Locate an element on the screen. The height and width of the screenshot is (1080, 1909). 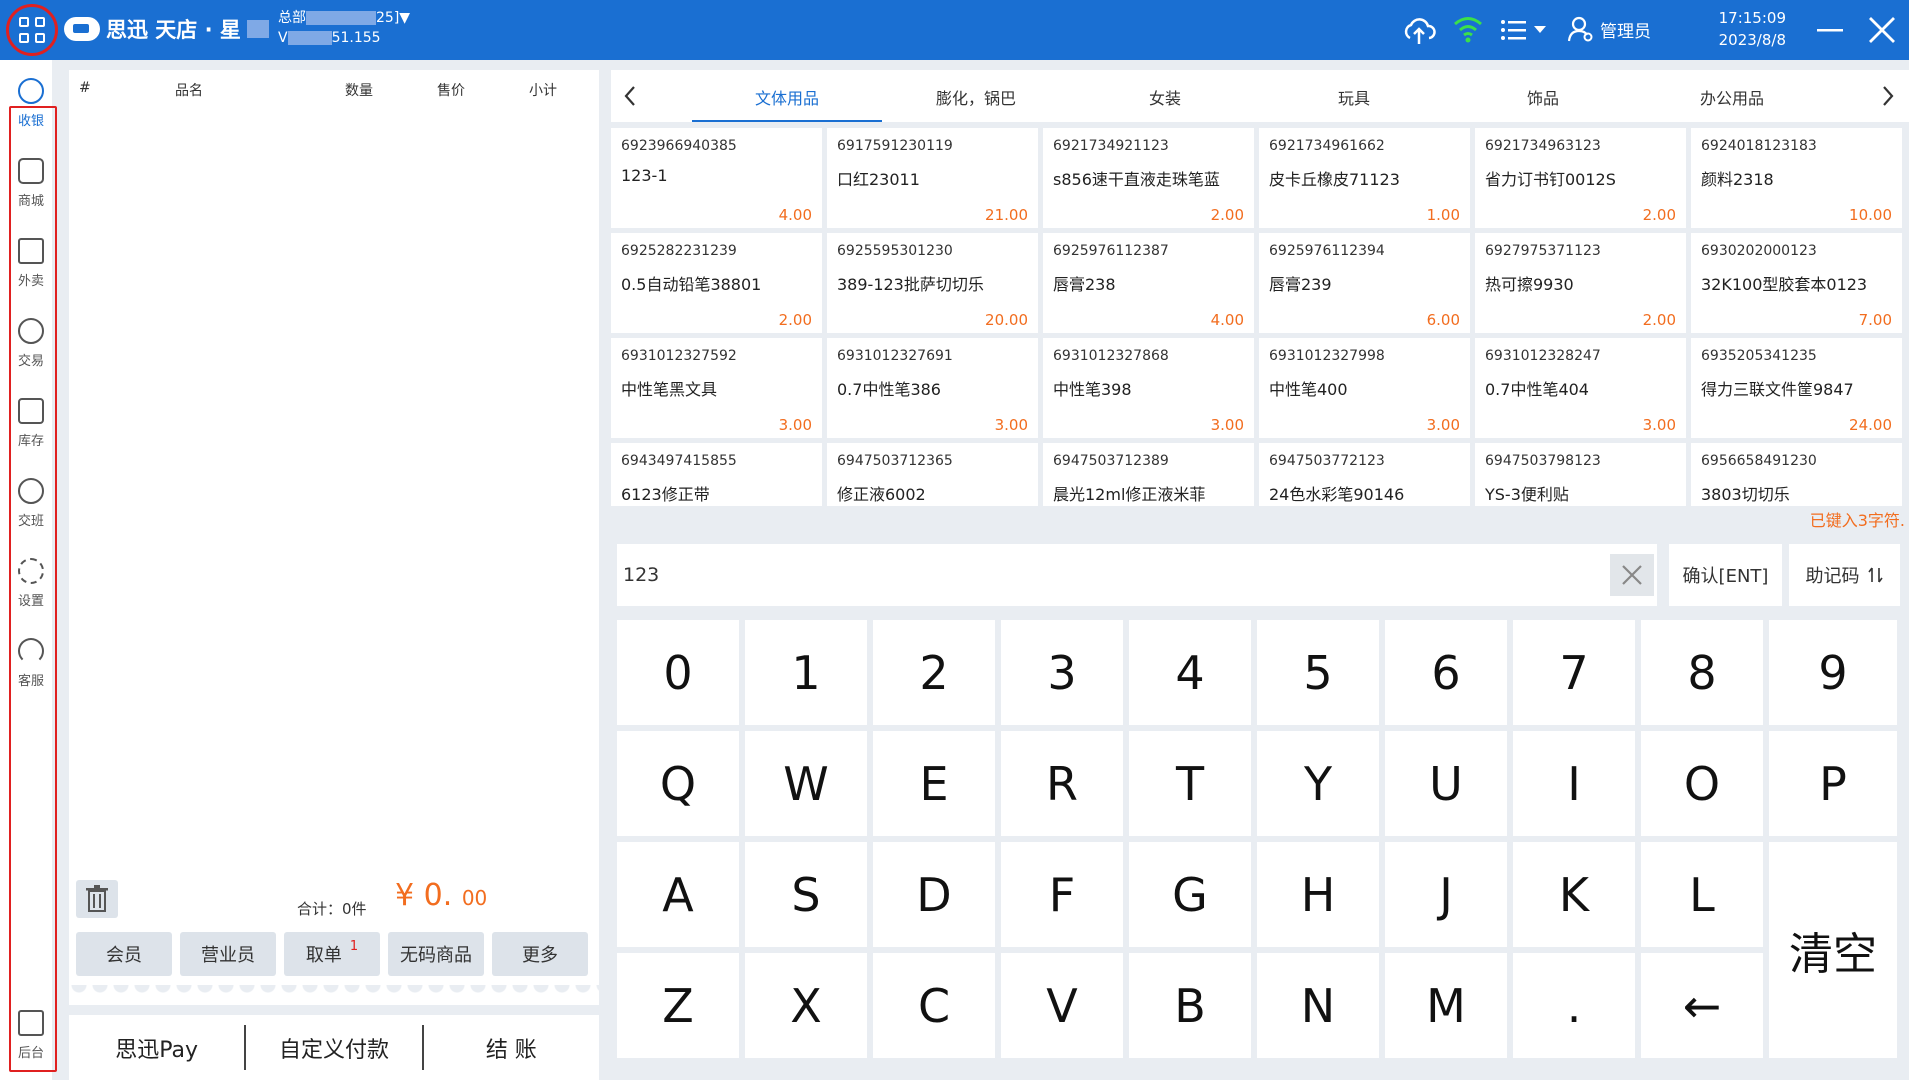
product-card: 6947503712389 晨光12ml修正液米菲 is located at coordinates (1148, 474).